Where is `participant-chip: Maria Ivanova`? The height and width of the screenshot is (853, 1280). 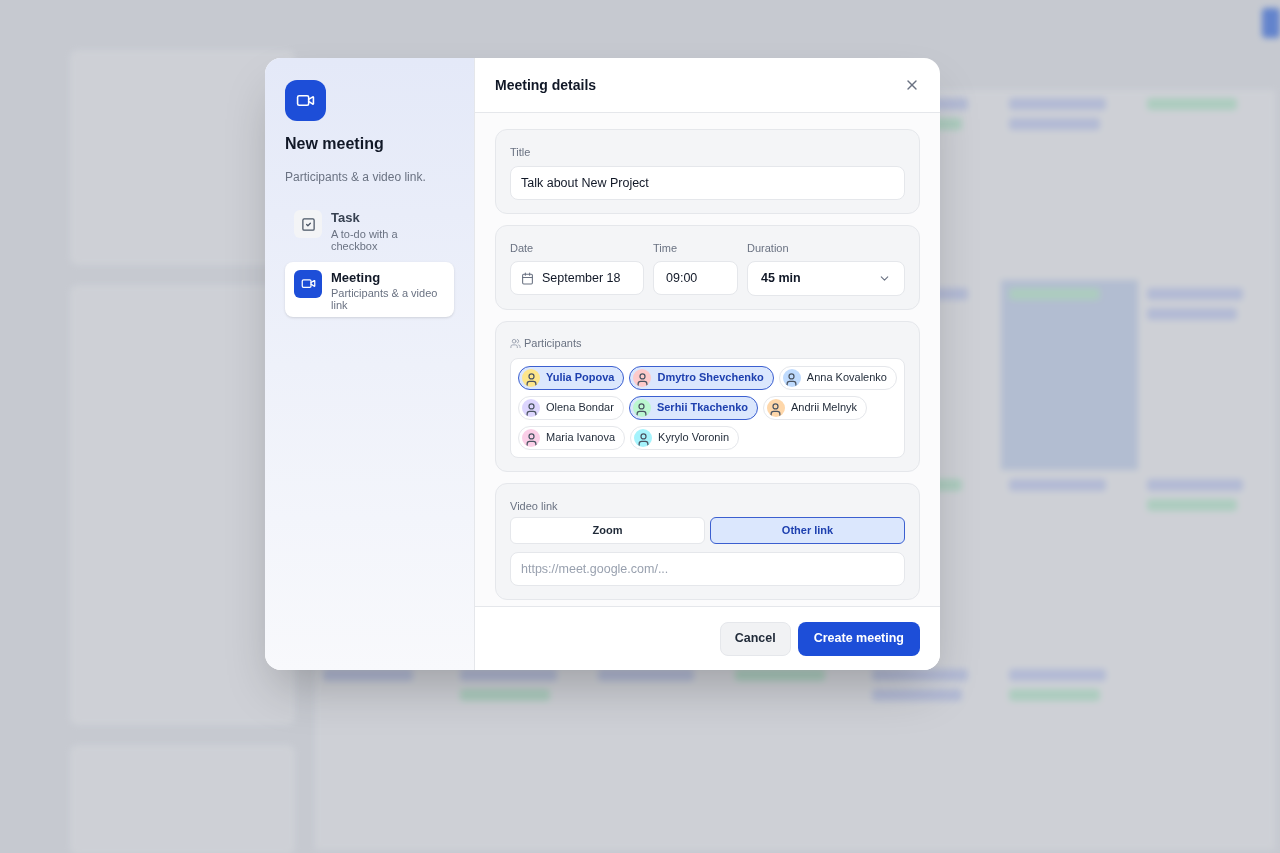
participant-chip: Maria Ivanova is located at coordinates (572, 437).